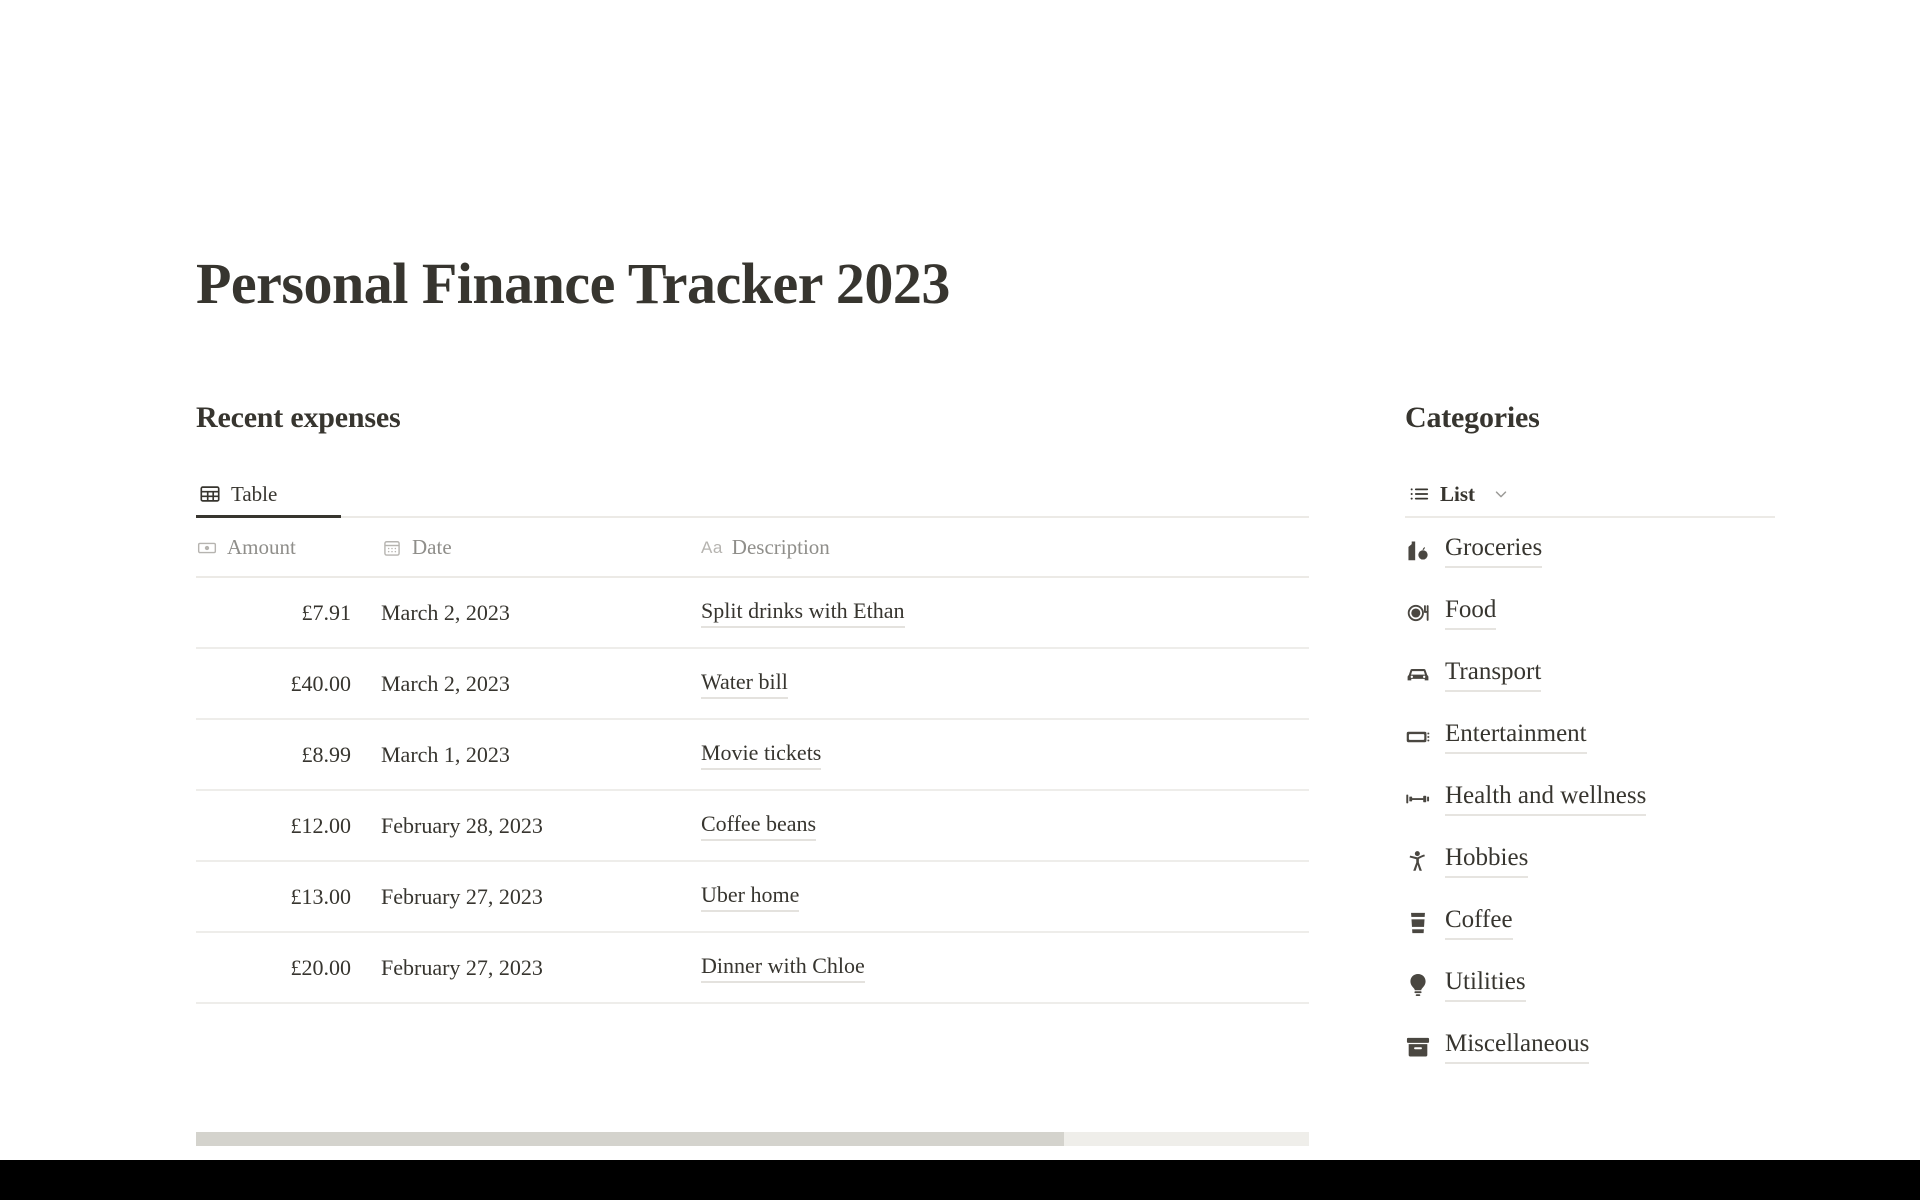  I want to click on lightbulb-icon, so click(1418, 985).